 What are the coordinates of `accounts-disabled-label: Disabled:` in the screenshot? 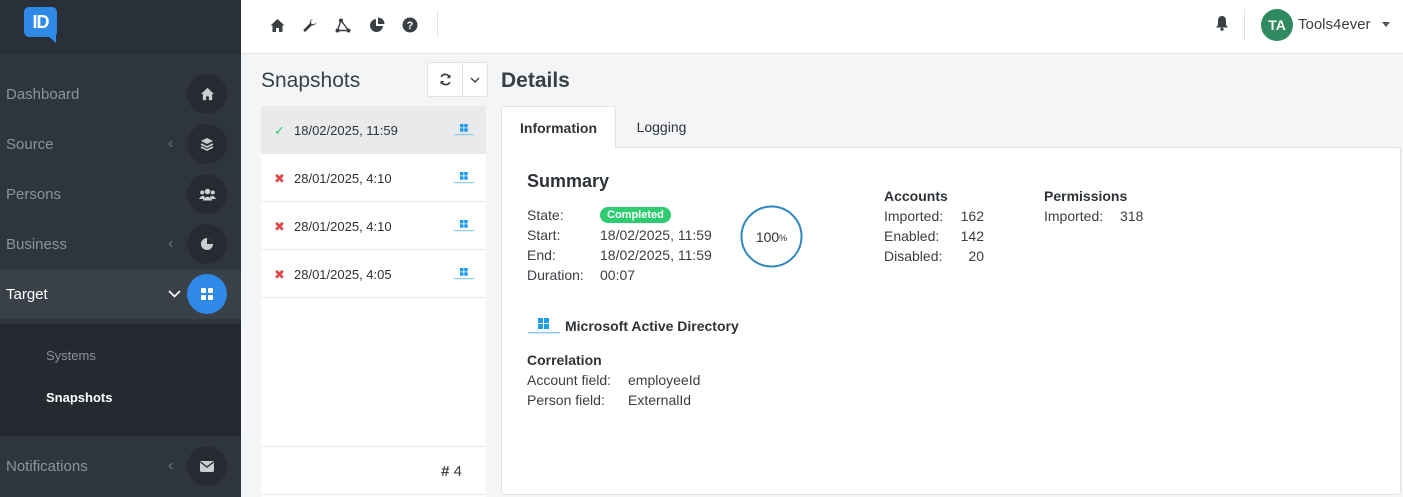 It's located at (913, 256).